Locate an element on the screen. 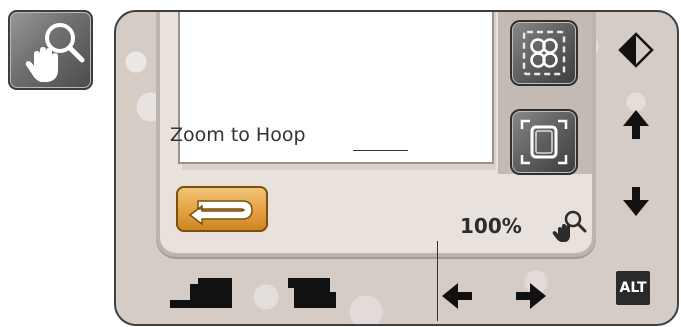 This screenshot has height=327, width=681. move-left-button is located at coordinates (458, 298).